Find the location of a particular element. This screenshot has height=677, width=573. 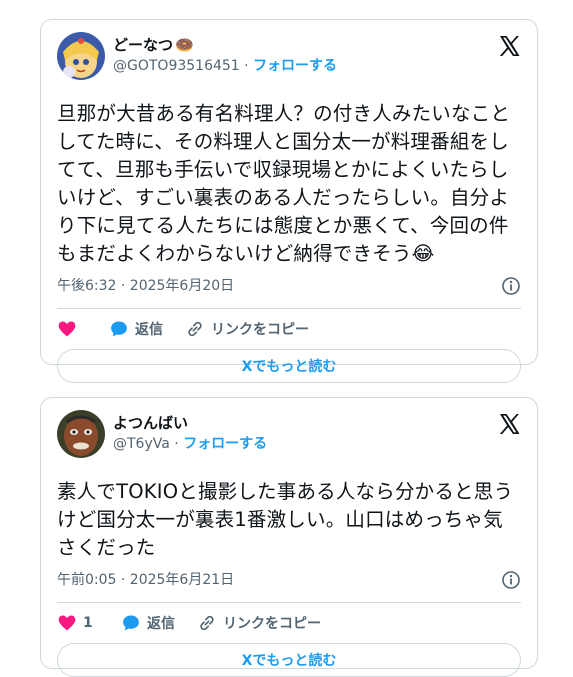

display-name: よつんばい is located at coordinates (190, 423).